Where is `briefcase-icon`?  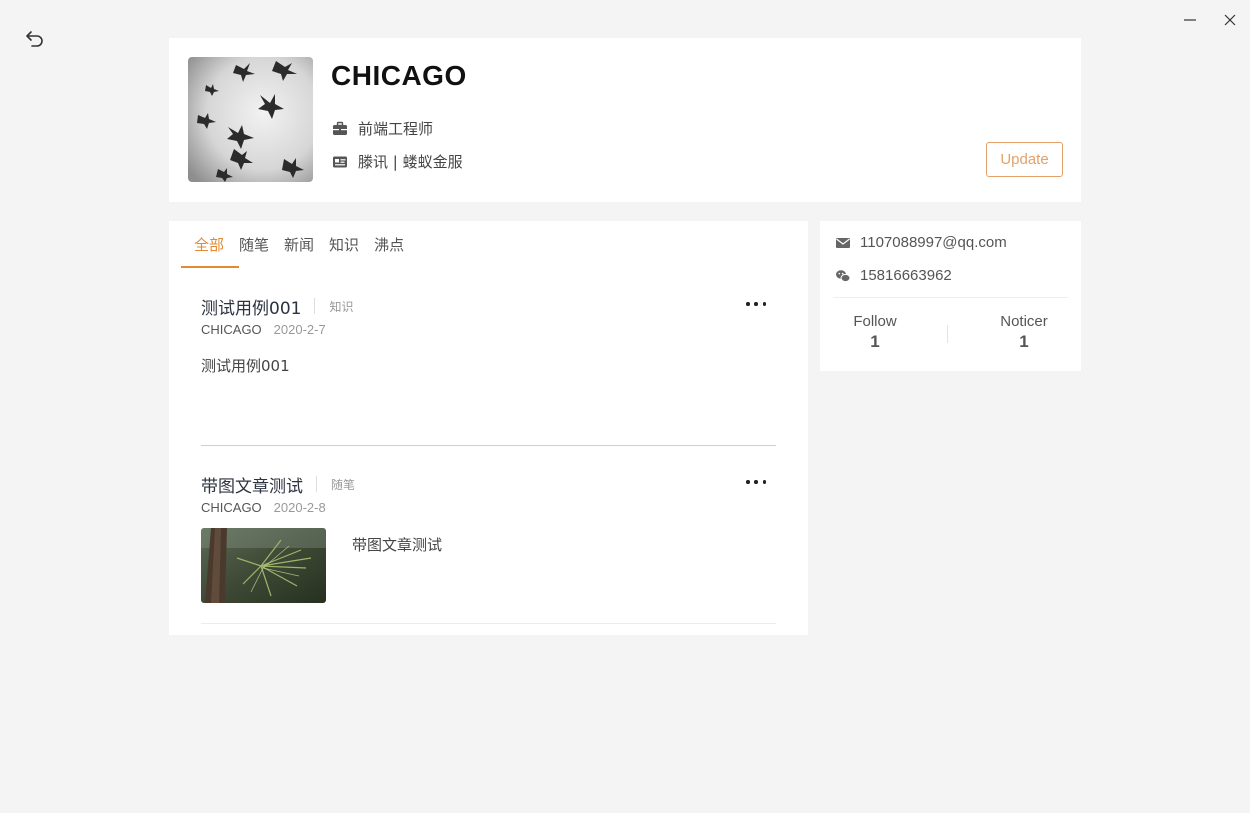
briefcase-icon is located at coordinates (340, 129).